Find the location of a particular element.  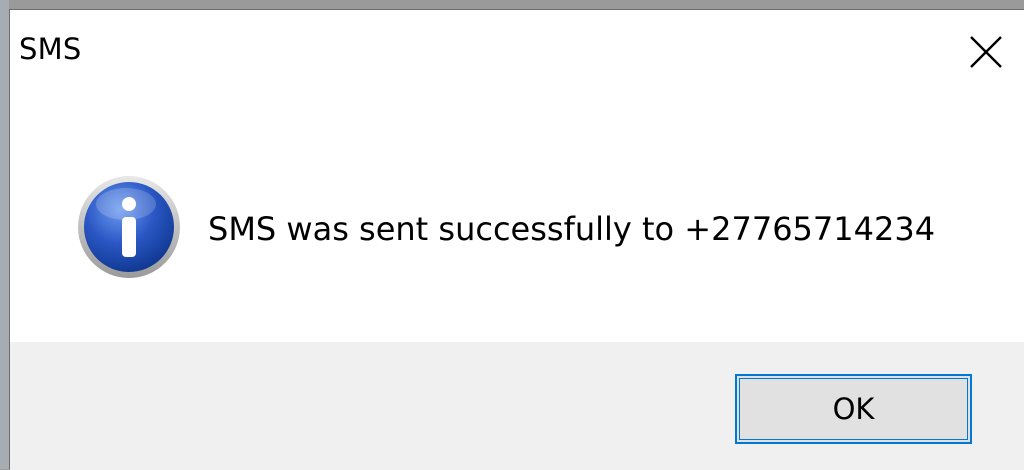

close-icon is located at coordinates (986, 52).